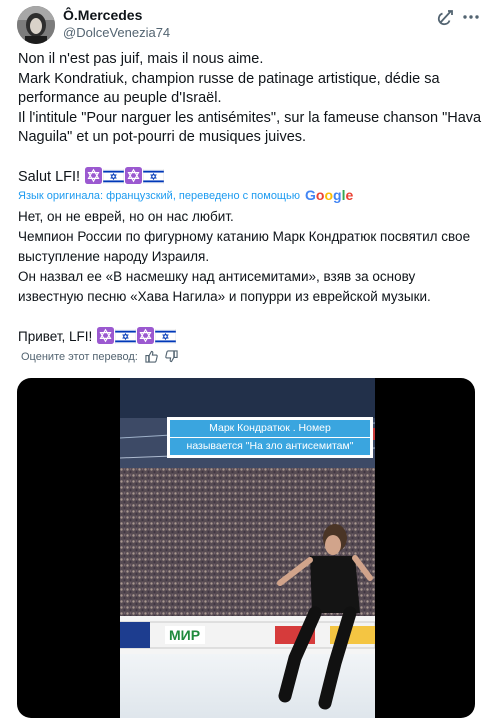 The width and height of the screenshot is (489, 718). I want to click on board-banner-text: МИР, so click(184, 635).